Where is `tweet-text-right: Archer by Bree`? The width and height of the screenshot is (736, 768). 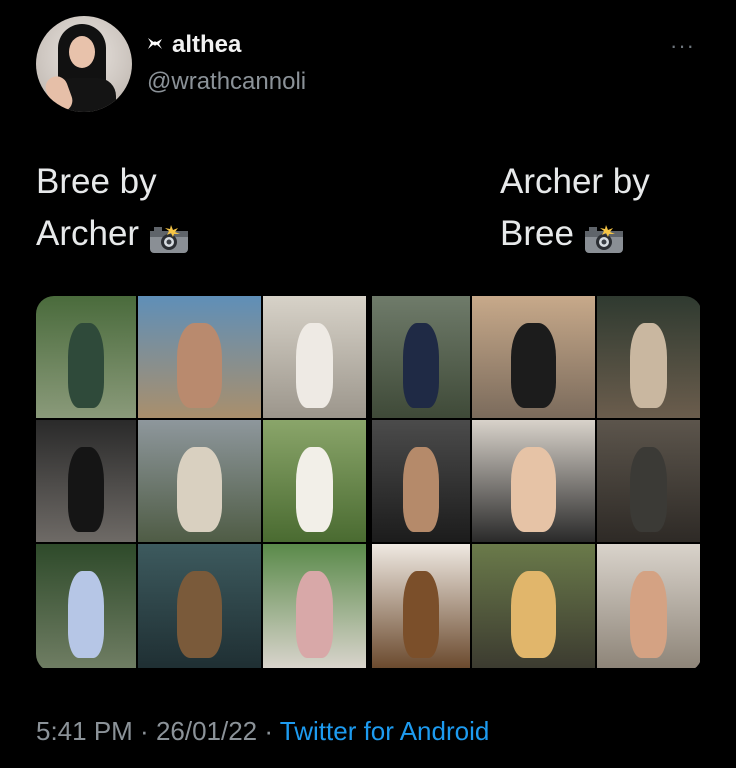 tweet-text-right: Archer by Bree is located at coordinates (575, 208).